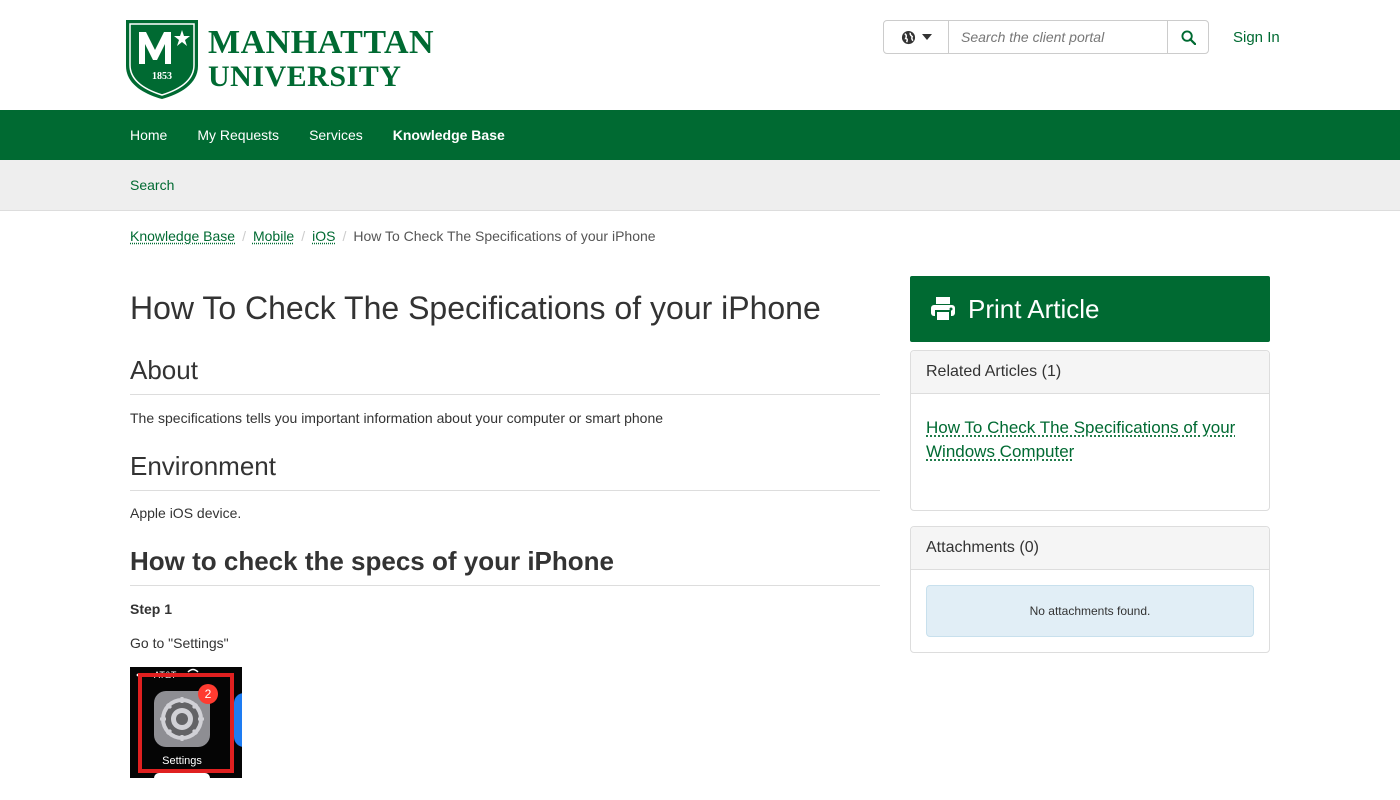 The width and height of the screenshot is (1400, 800). I want to click on breadcrumb-mobile: Mobile, so click(273, 236).